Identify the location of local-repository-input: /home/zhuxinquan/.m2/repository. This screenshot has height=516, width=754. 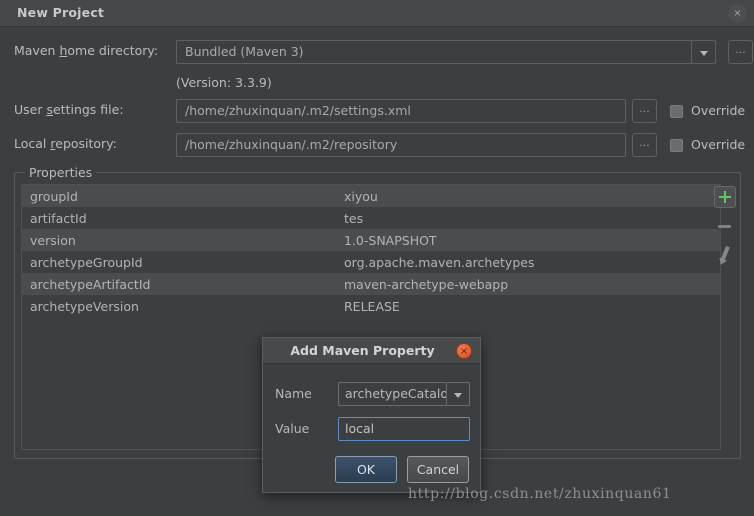
(401, 145).